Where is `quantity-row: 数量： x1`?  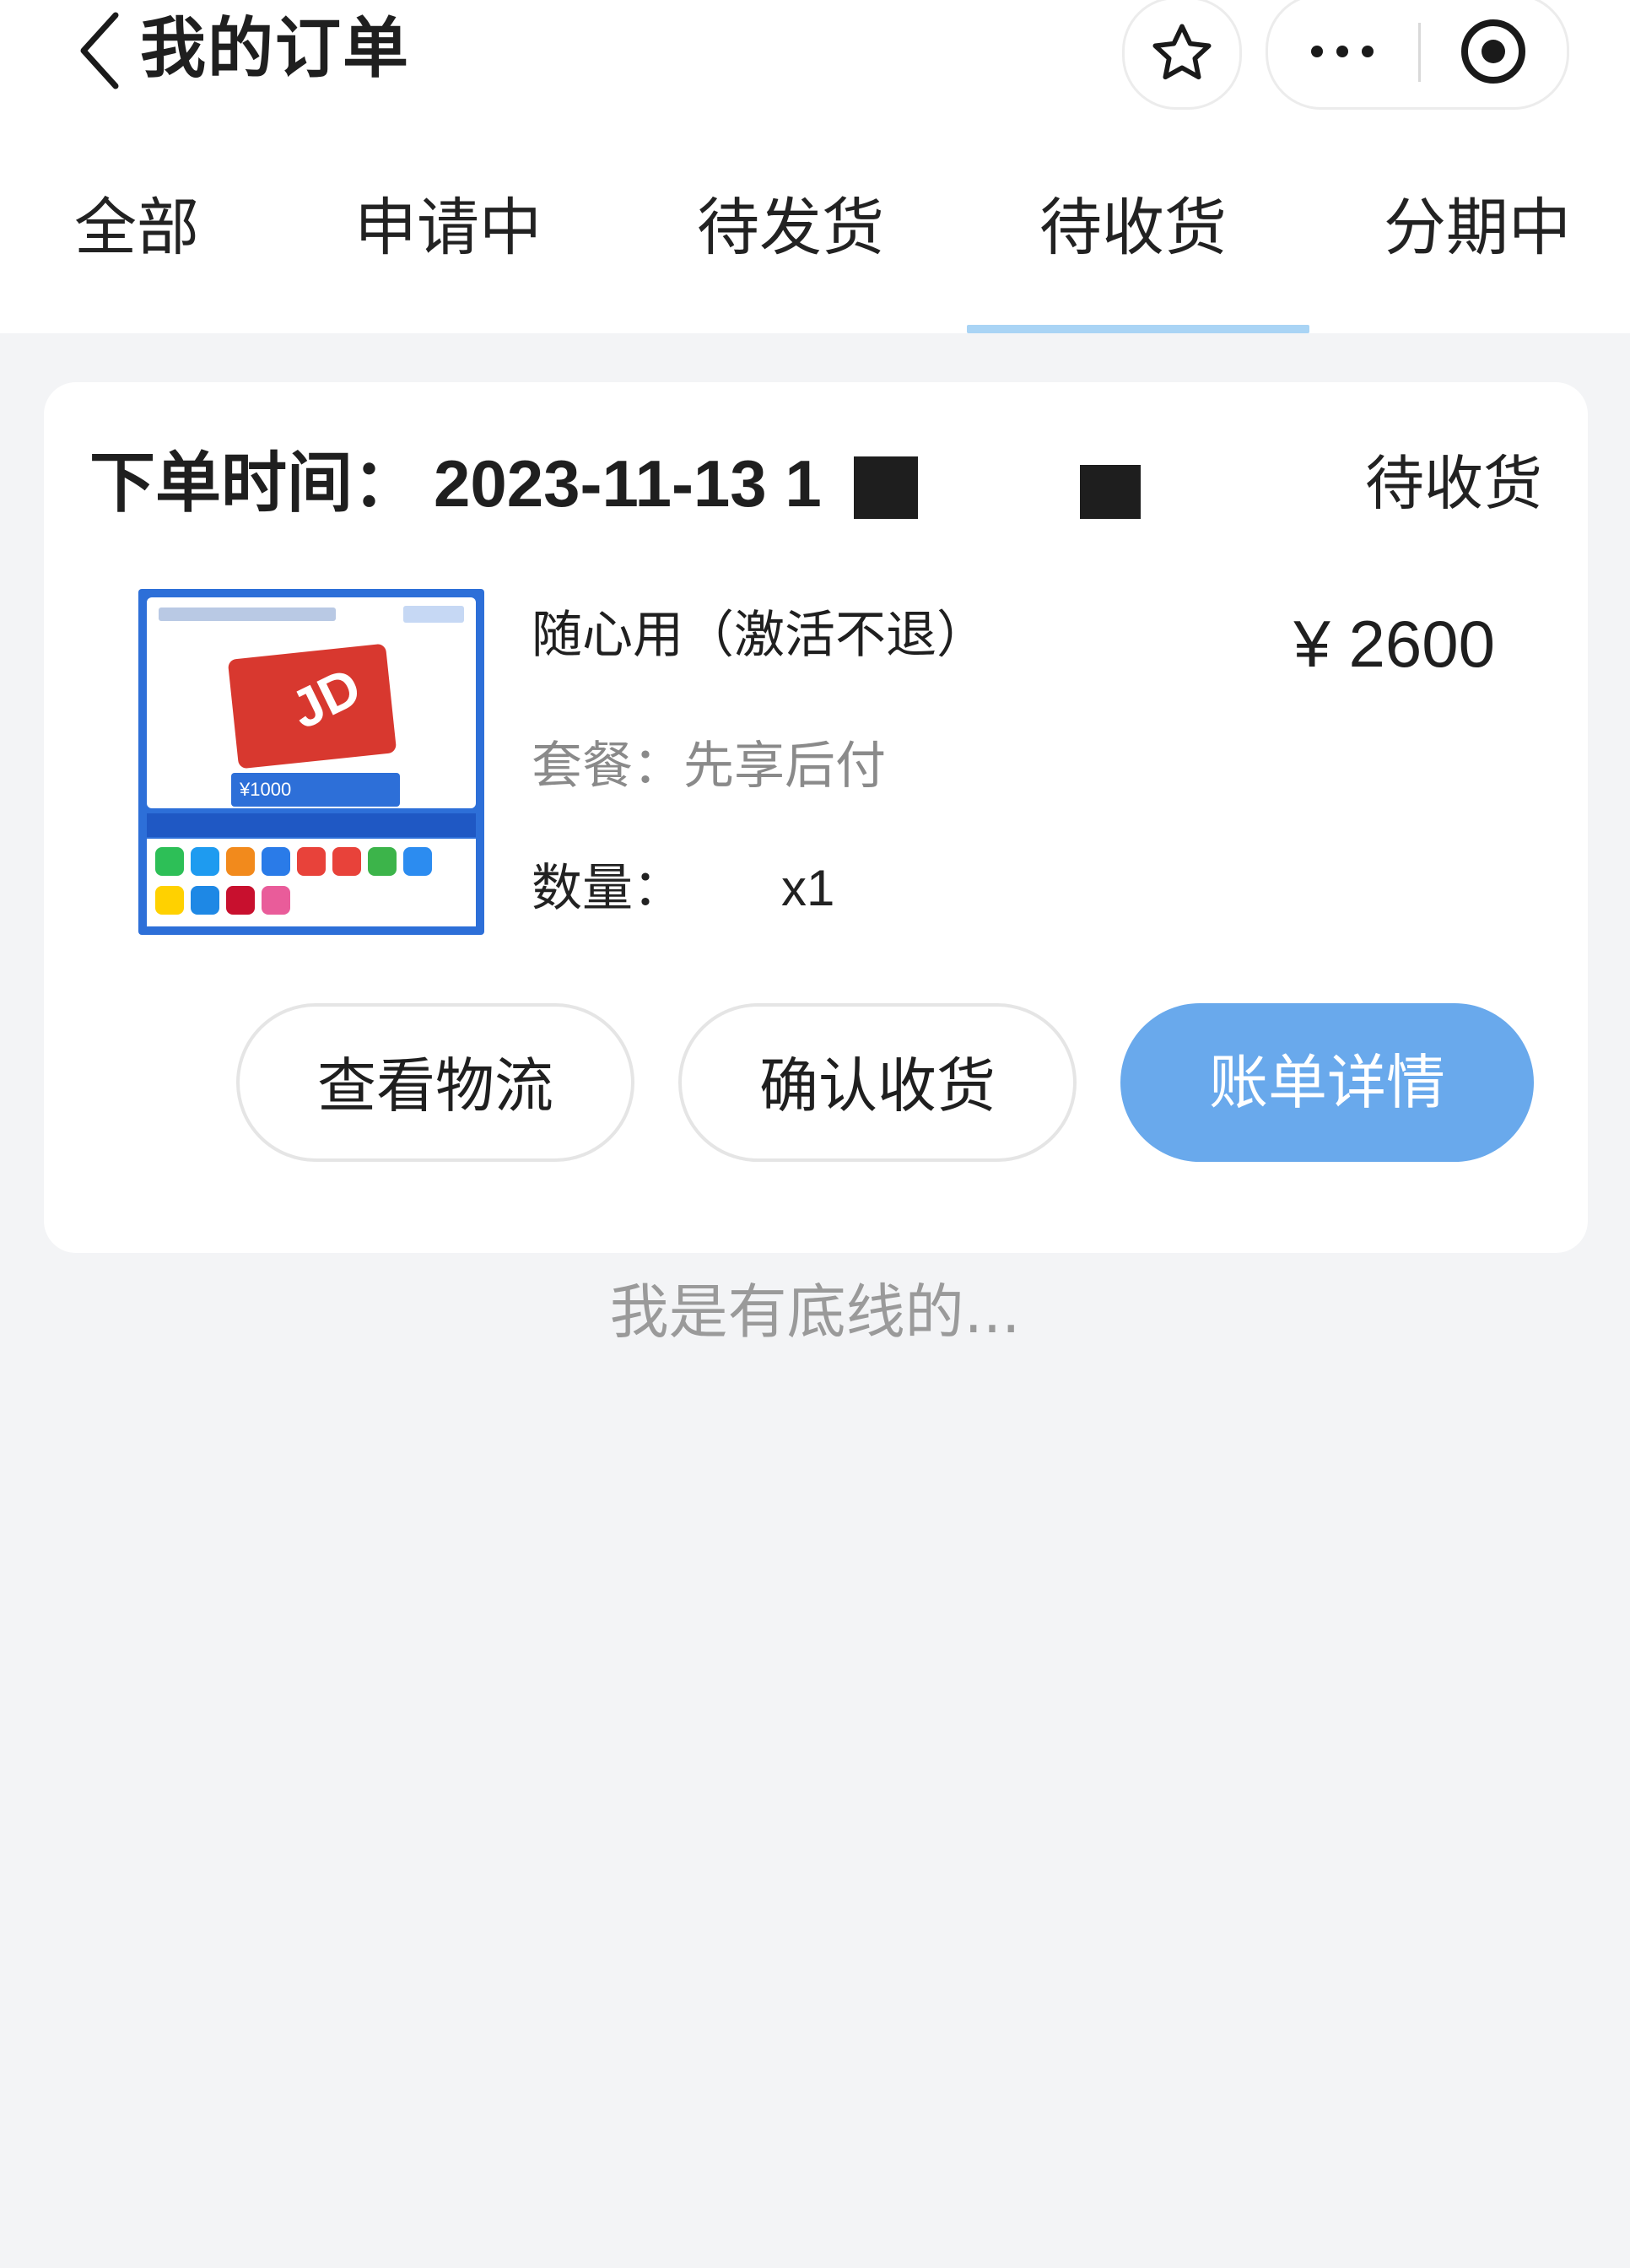 quantity-row: 数量： x1 is located at coordinates (683, 888).